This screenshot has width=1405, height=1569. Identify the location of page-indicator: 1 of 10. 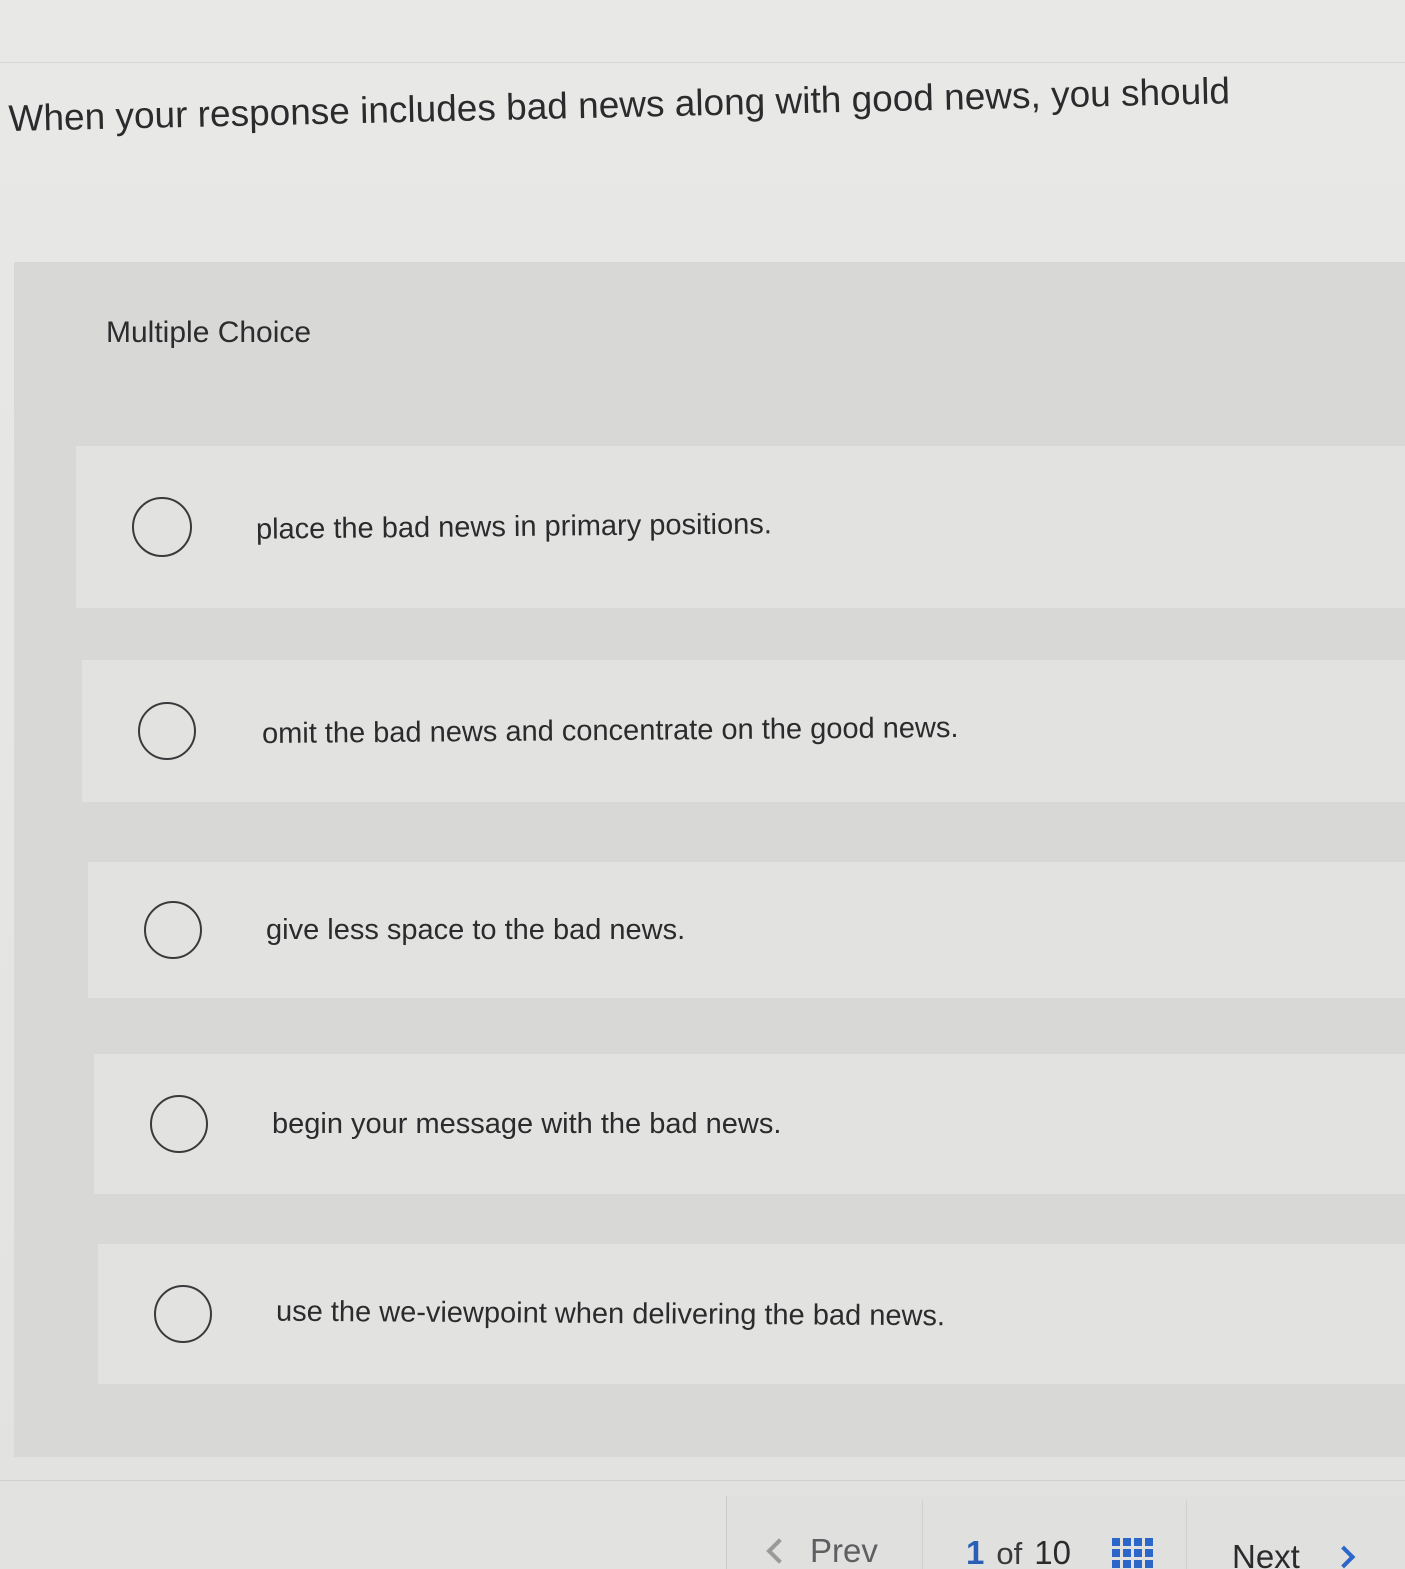
(1018, 1551).